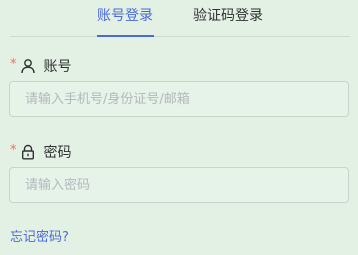 This screenshot has width=358, height=255. I want to click on password-input, so click(179, 185).